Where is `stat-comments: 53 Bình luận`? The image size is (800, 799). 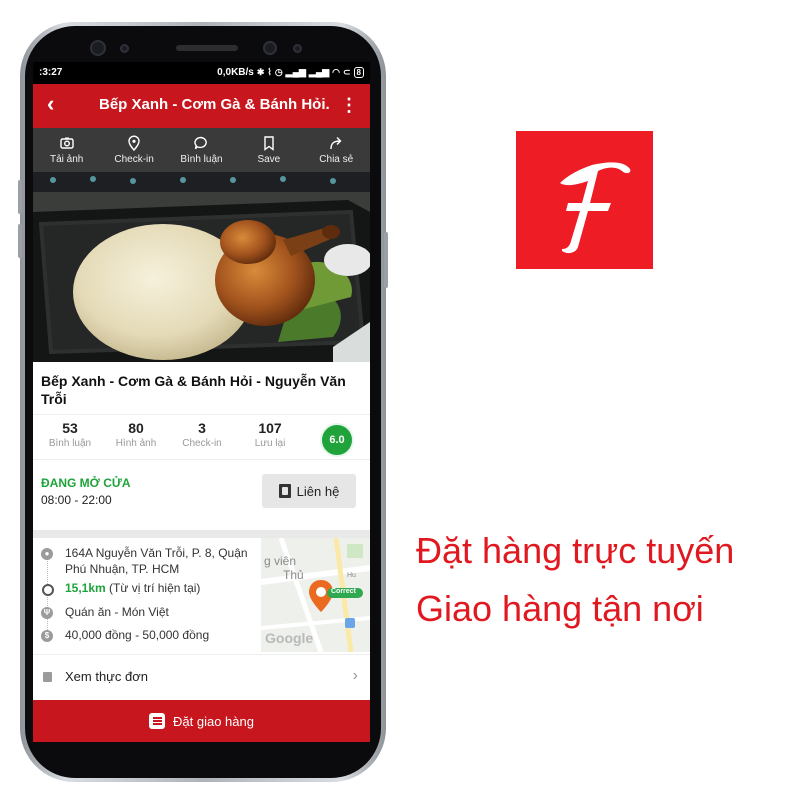
stat-comments: 53 Bình luận is located at coordinates (70, 434).